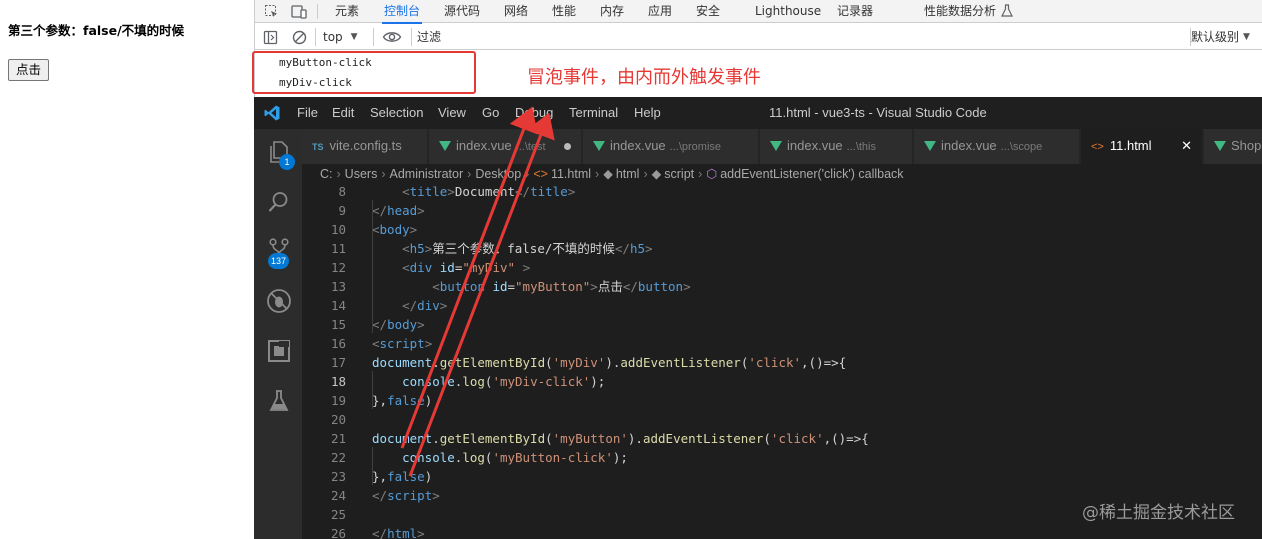 Image resolution: width=1262 pixels, height=539 pixels. What do you see at coordinates (307, 112) in the screenshot?
I see `menu-file: File` at bounding box center [307, 112].